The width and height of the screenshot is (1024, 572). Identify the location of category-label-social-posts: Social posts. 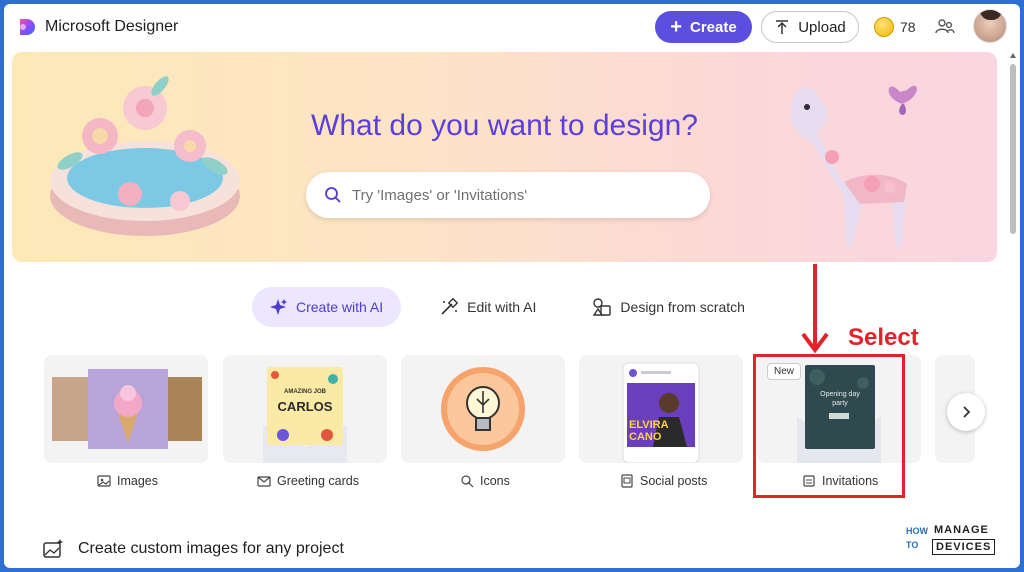
(663, 481).